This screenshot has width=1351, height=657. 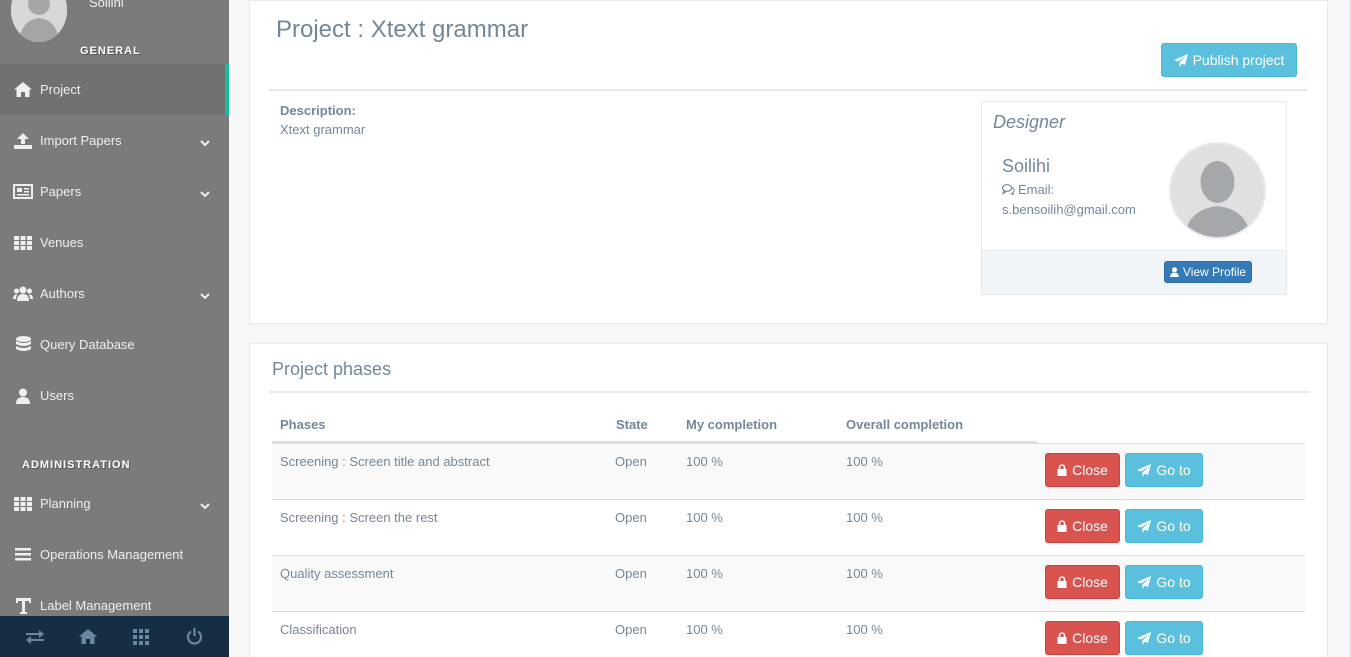 I want to click on sidebar-item-label: Venues, so click(x=62, y=242).